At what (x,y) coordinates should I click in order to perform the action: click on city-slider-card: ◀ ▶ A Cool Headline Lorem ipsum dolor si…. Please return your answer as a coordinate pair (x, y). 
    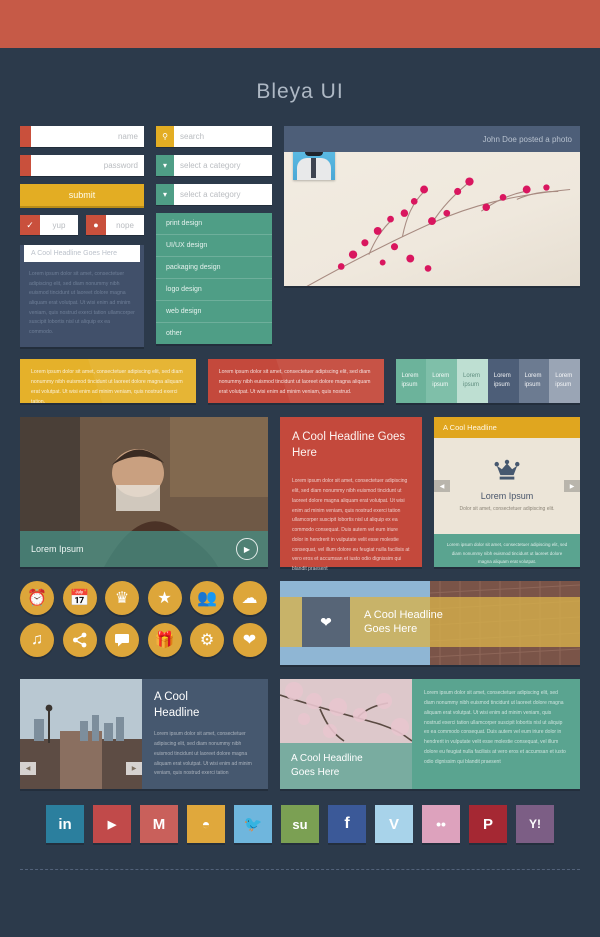
    Looking at the image, I should click on (144, 734).